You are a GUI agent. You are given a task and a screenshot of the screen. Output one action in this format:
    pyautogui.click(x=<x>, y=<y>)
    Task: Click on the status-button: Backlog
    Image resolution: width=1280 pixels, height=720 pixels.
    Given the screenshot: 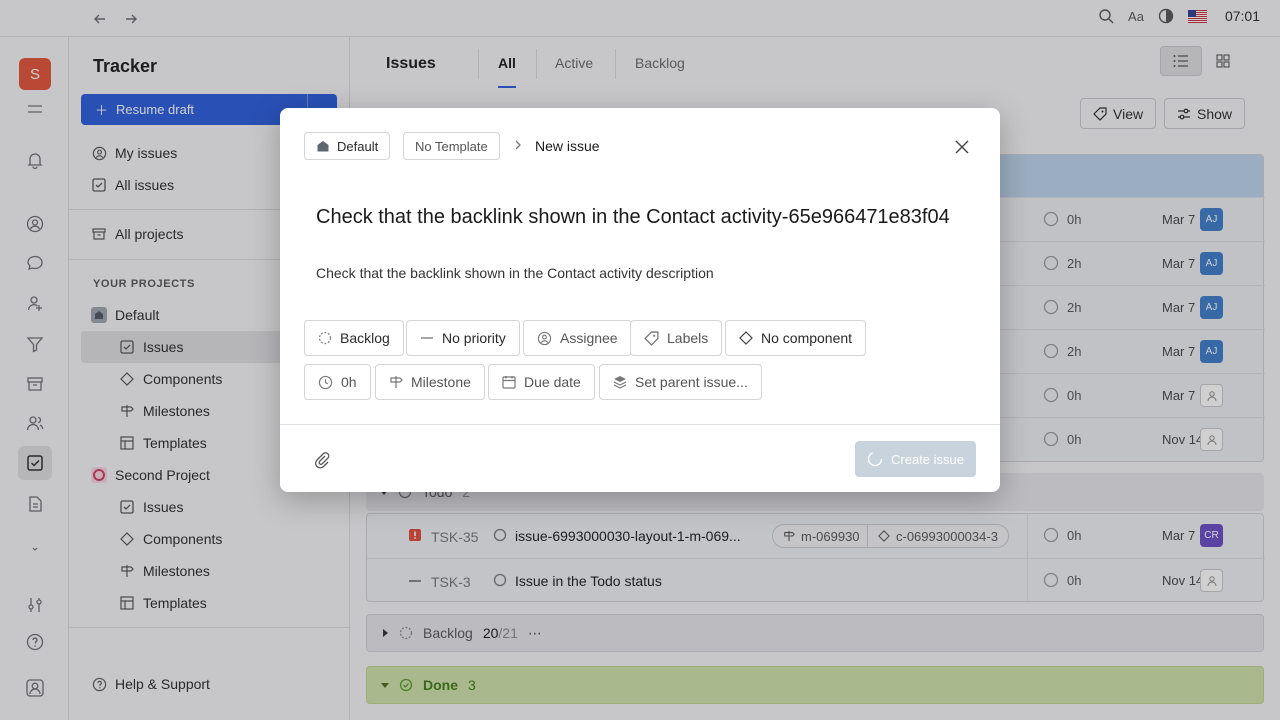 What is the action you would take?
    pyautogui.click(x=354, y=338)
    